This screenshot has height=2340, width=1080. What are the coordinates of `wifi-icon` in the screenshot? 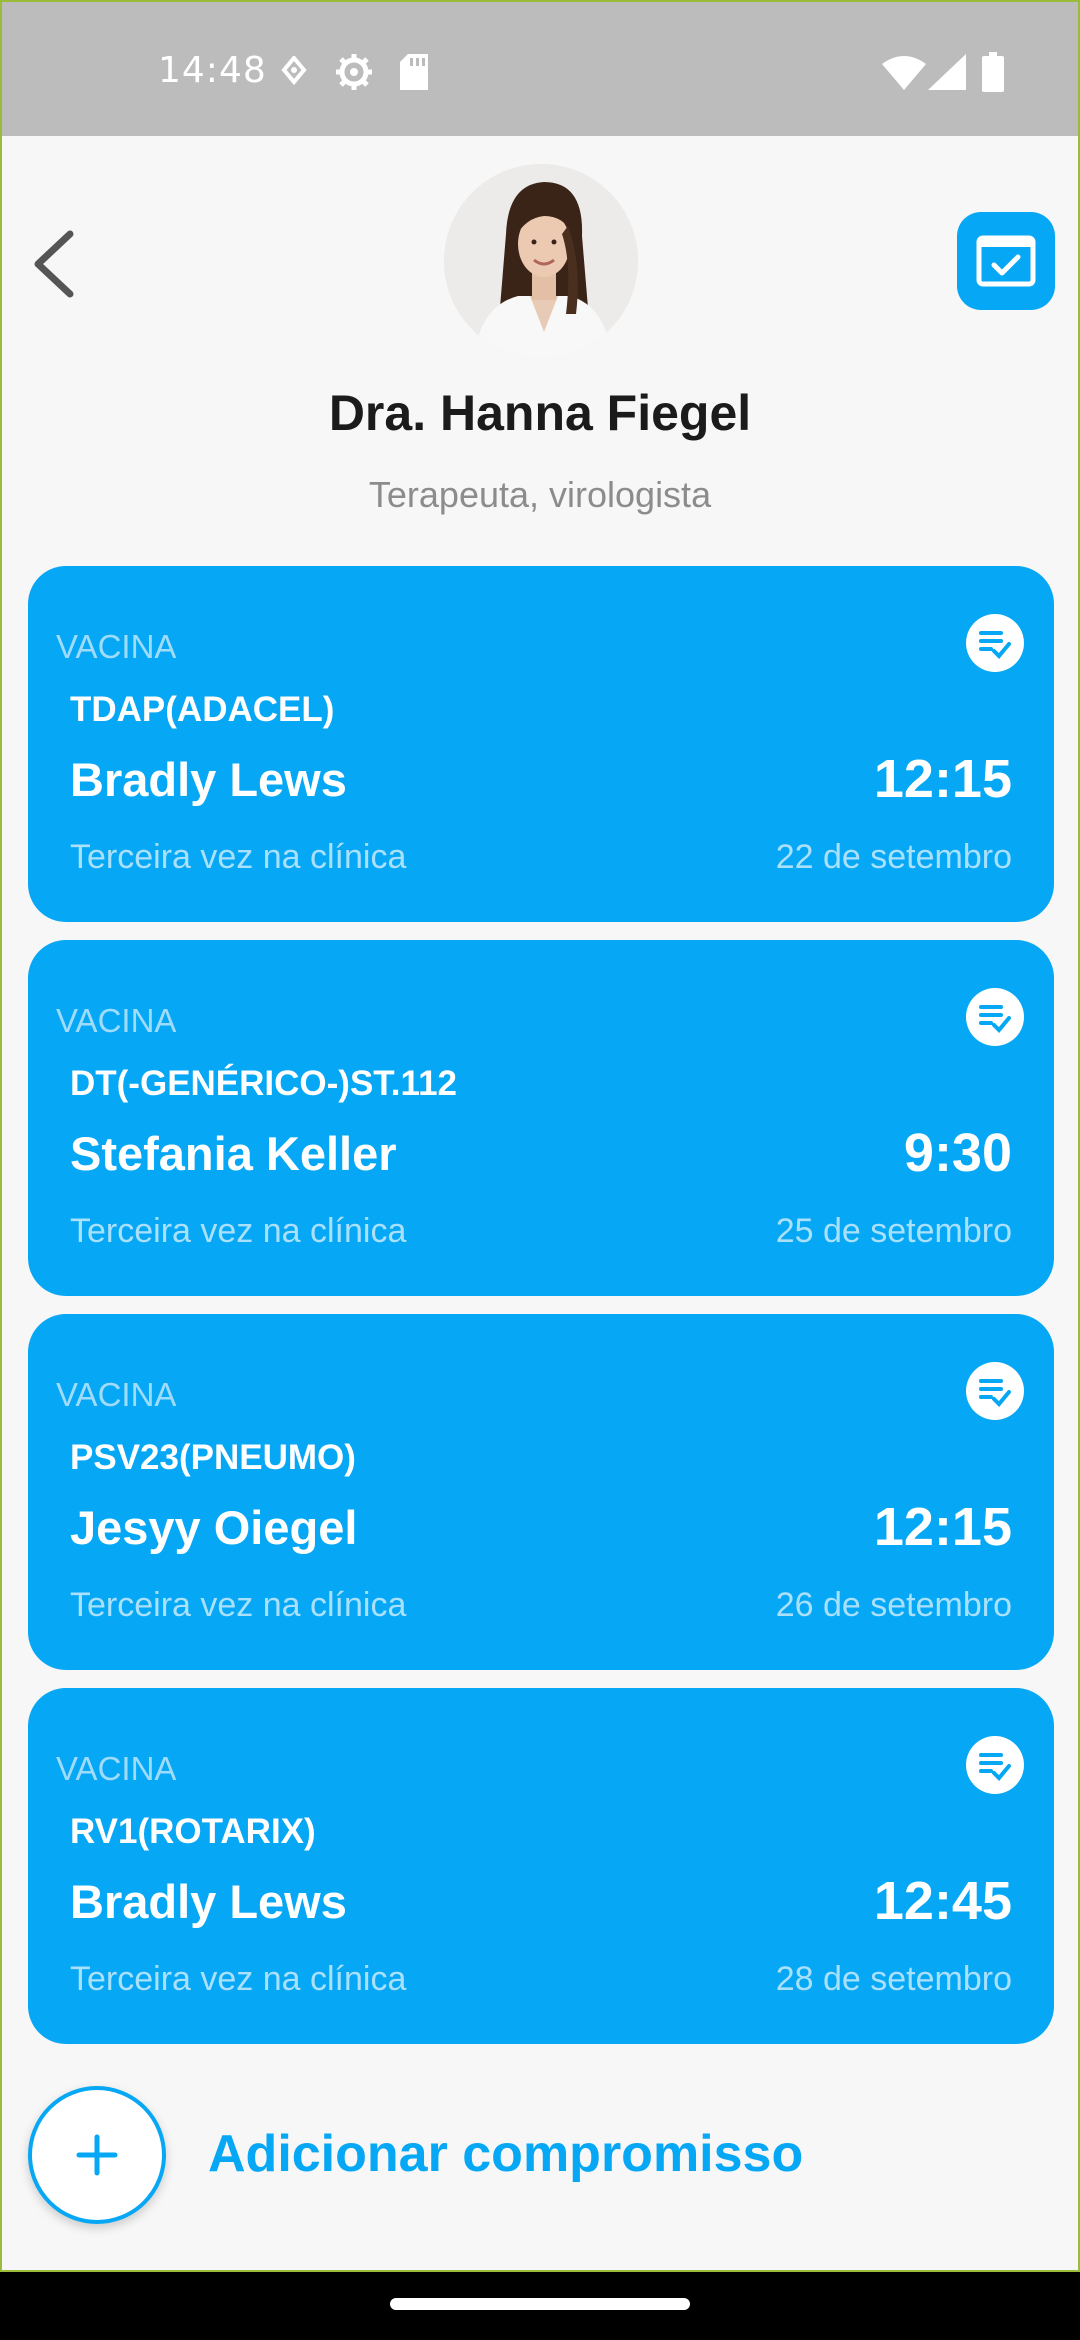 It's located at (904, 73).